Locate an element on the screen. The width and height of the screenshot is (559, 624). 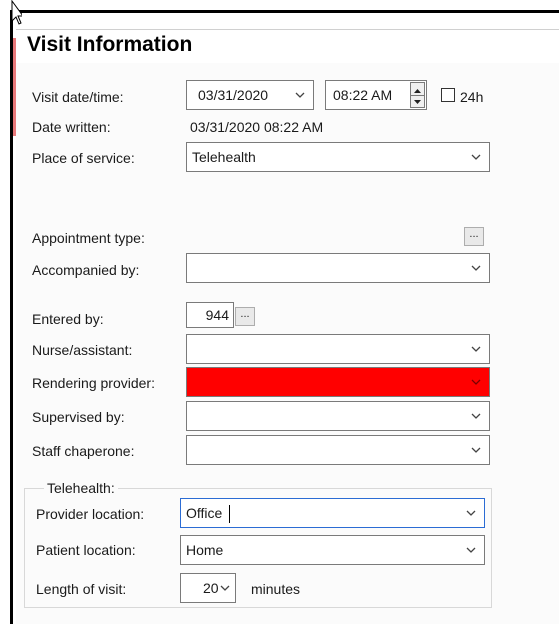
provider-location-label: Provider location: is located at coordinates (90, 514).